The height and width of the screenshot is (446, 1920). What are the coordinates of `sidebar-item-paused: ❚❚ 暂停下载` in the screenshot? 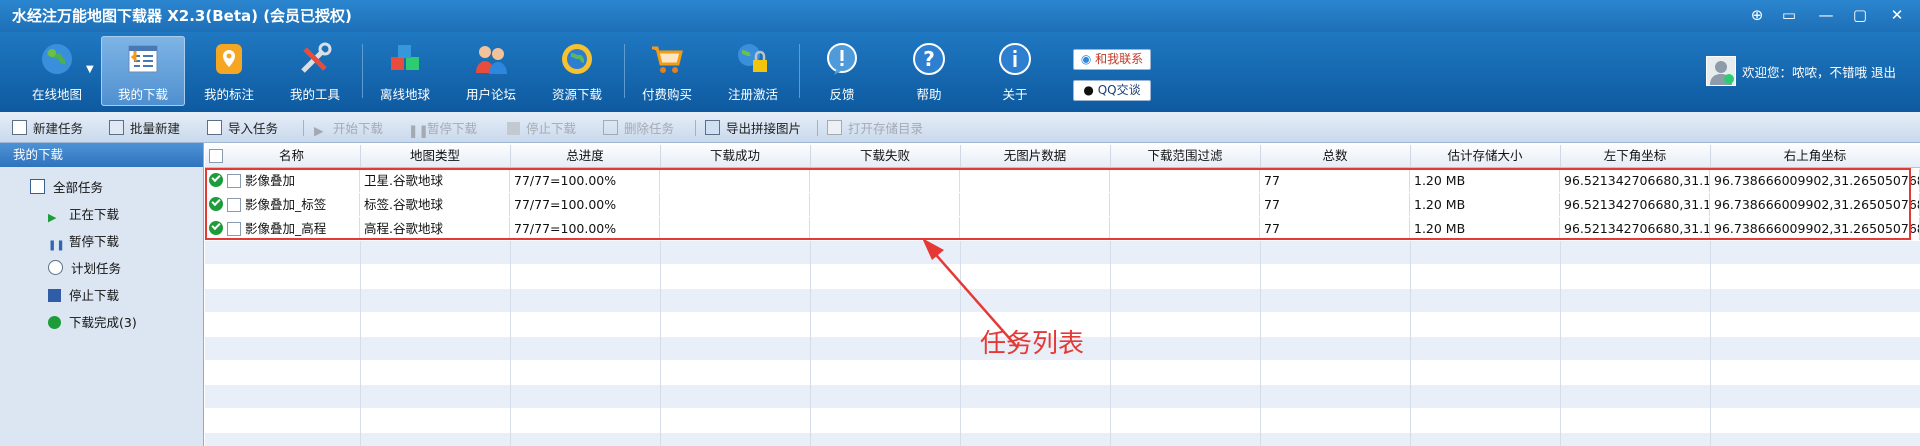 It's located at (83, 242).